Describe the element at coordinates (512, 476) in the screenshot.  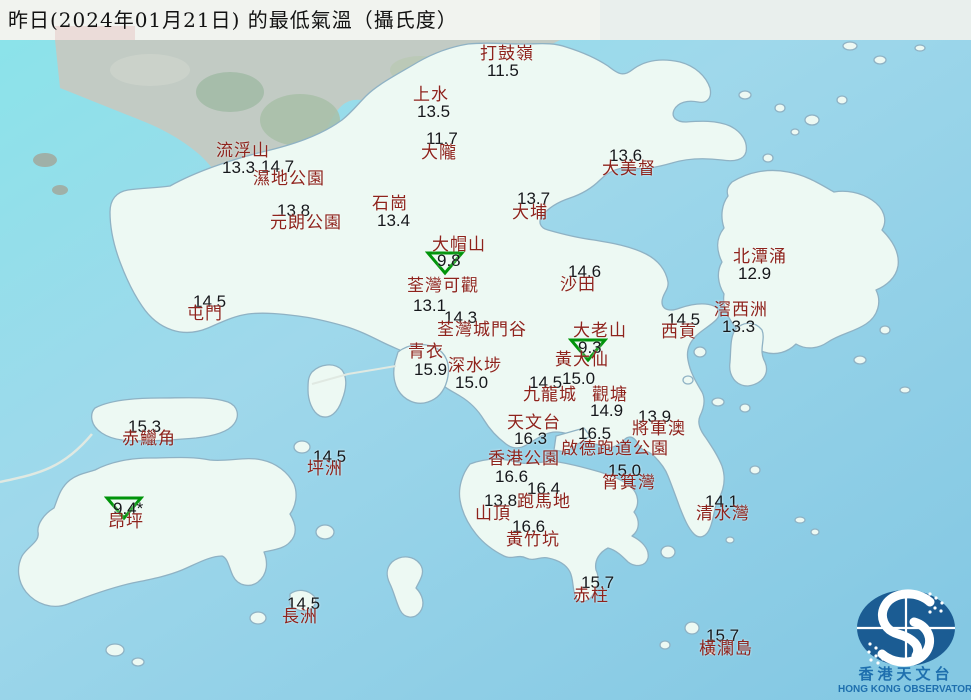
I see `station-temperature-value: 16.6` at that location.